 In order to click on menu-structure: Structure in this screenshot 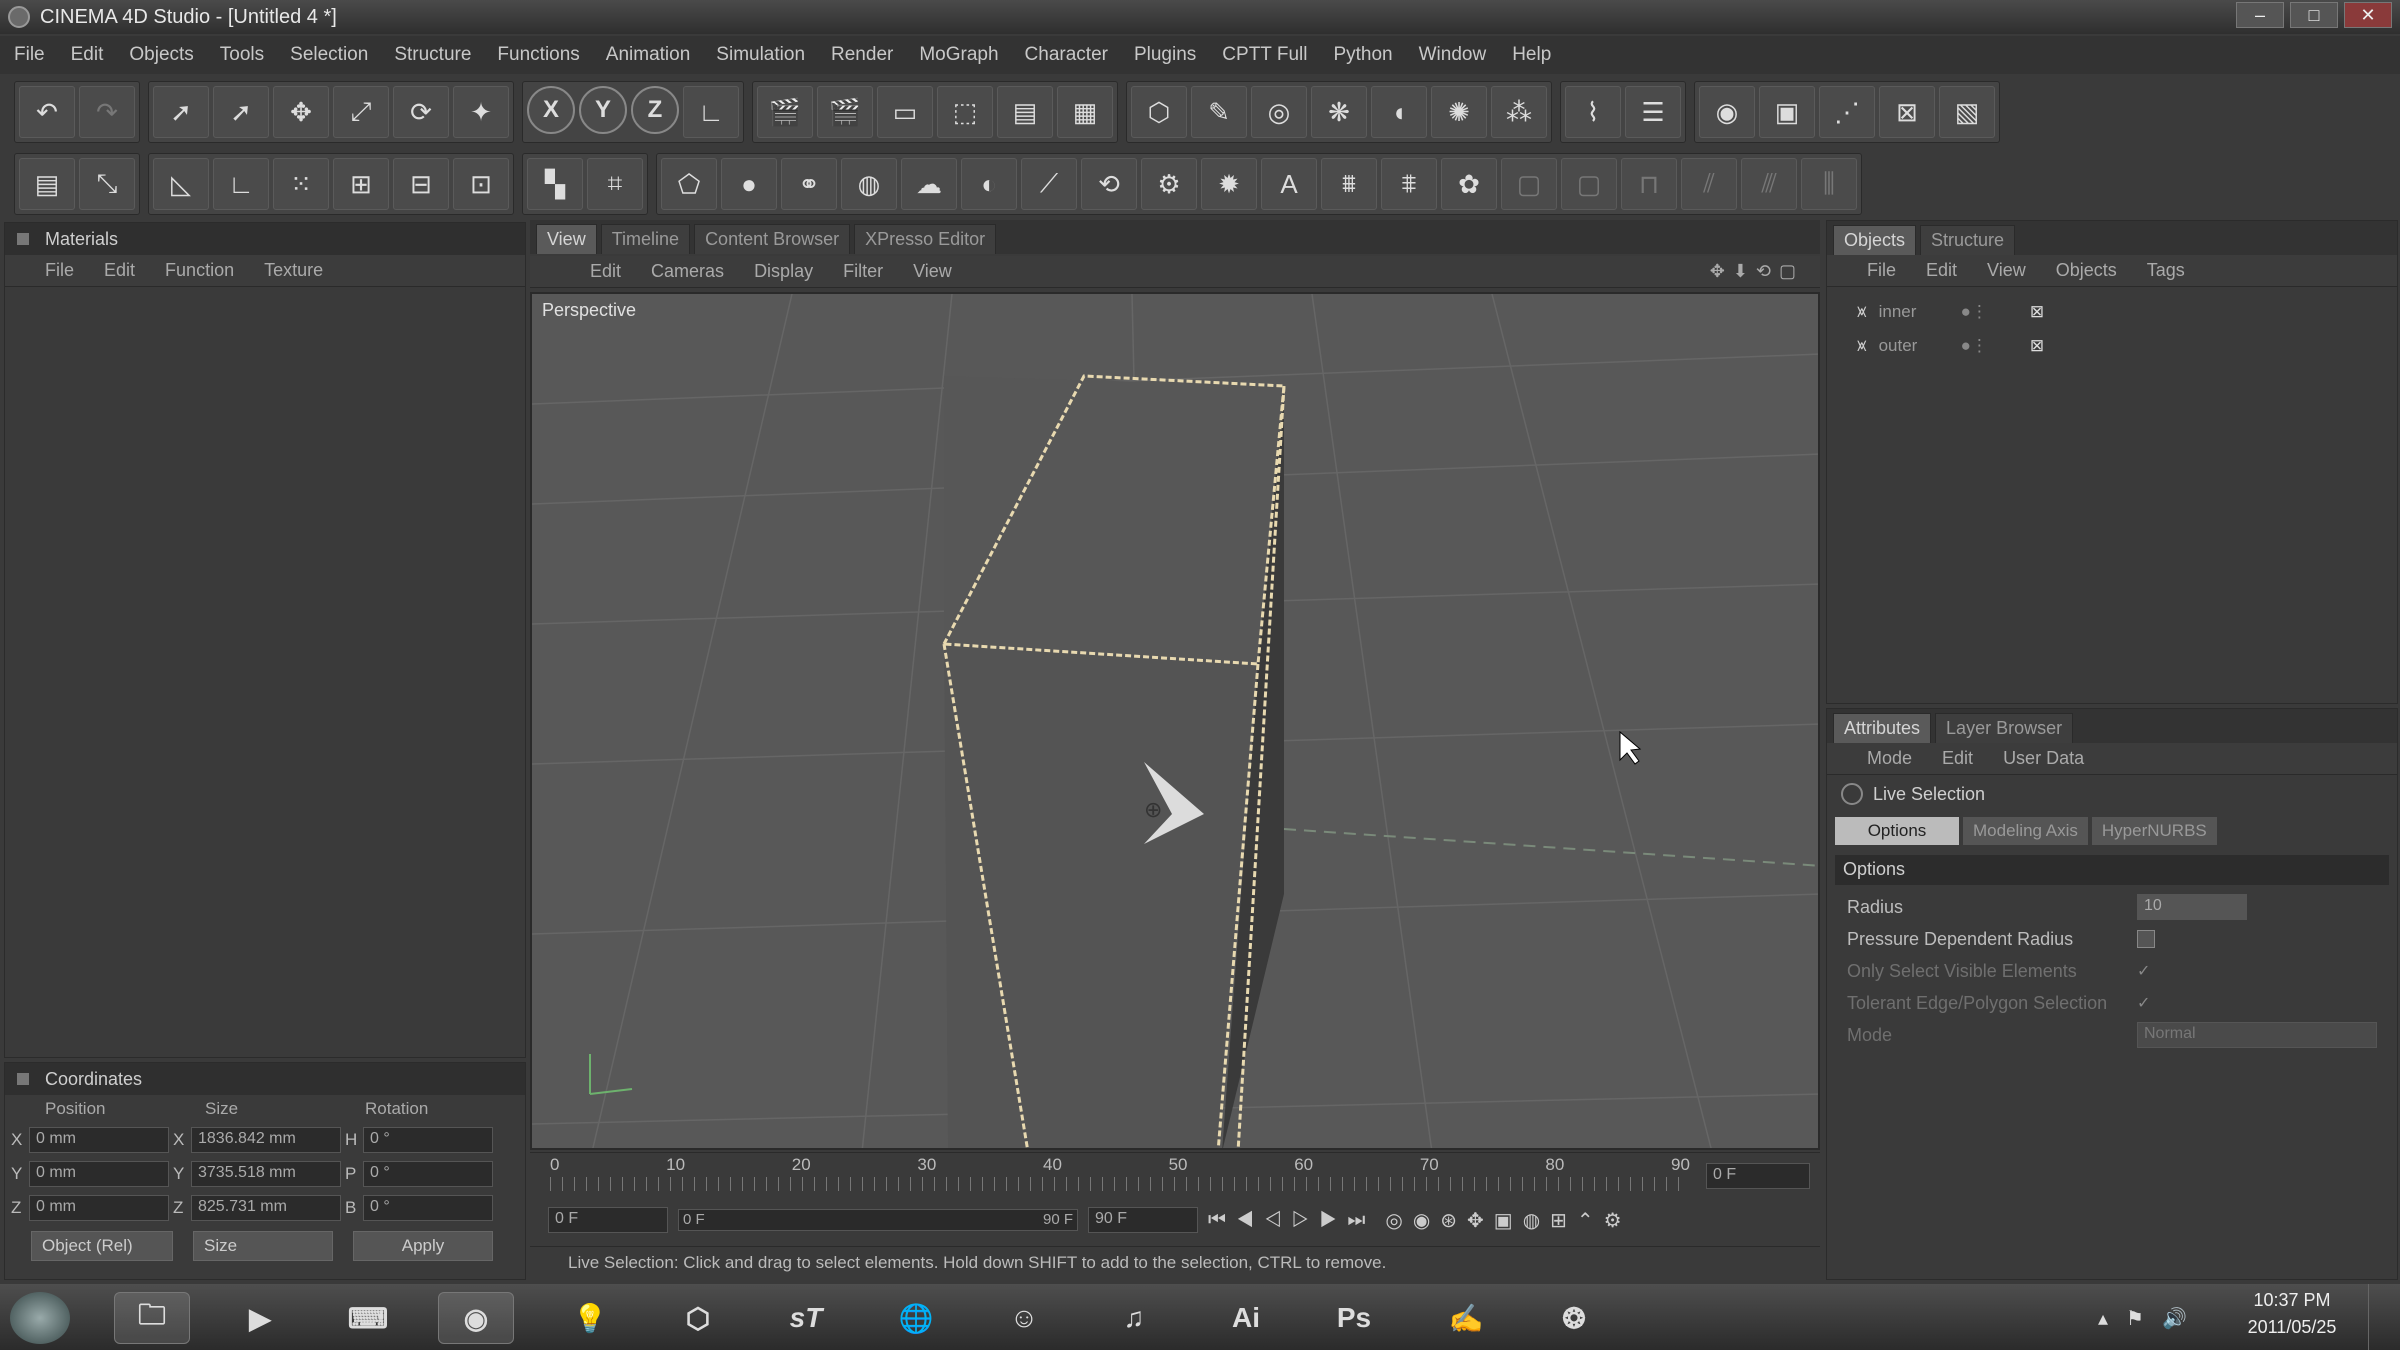, I will do `click(432, 55)`.